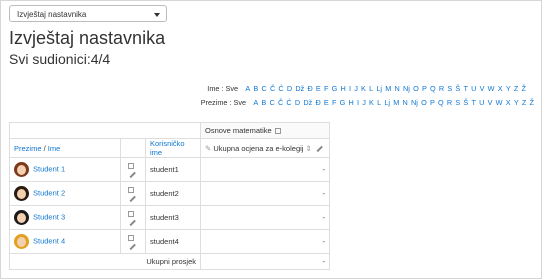  Describe the element at coordinates (238, 130) in the screenshot. I see `category-name: Osnove matematike` at that location.